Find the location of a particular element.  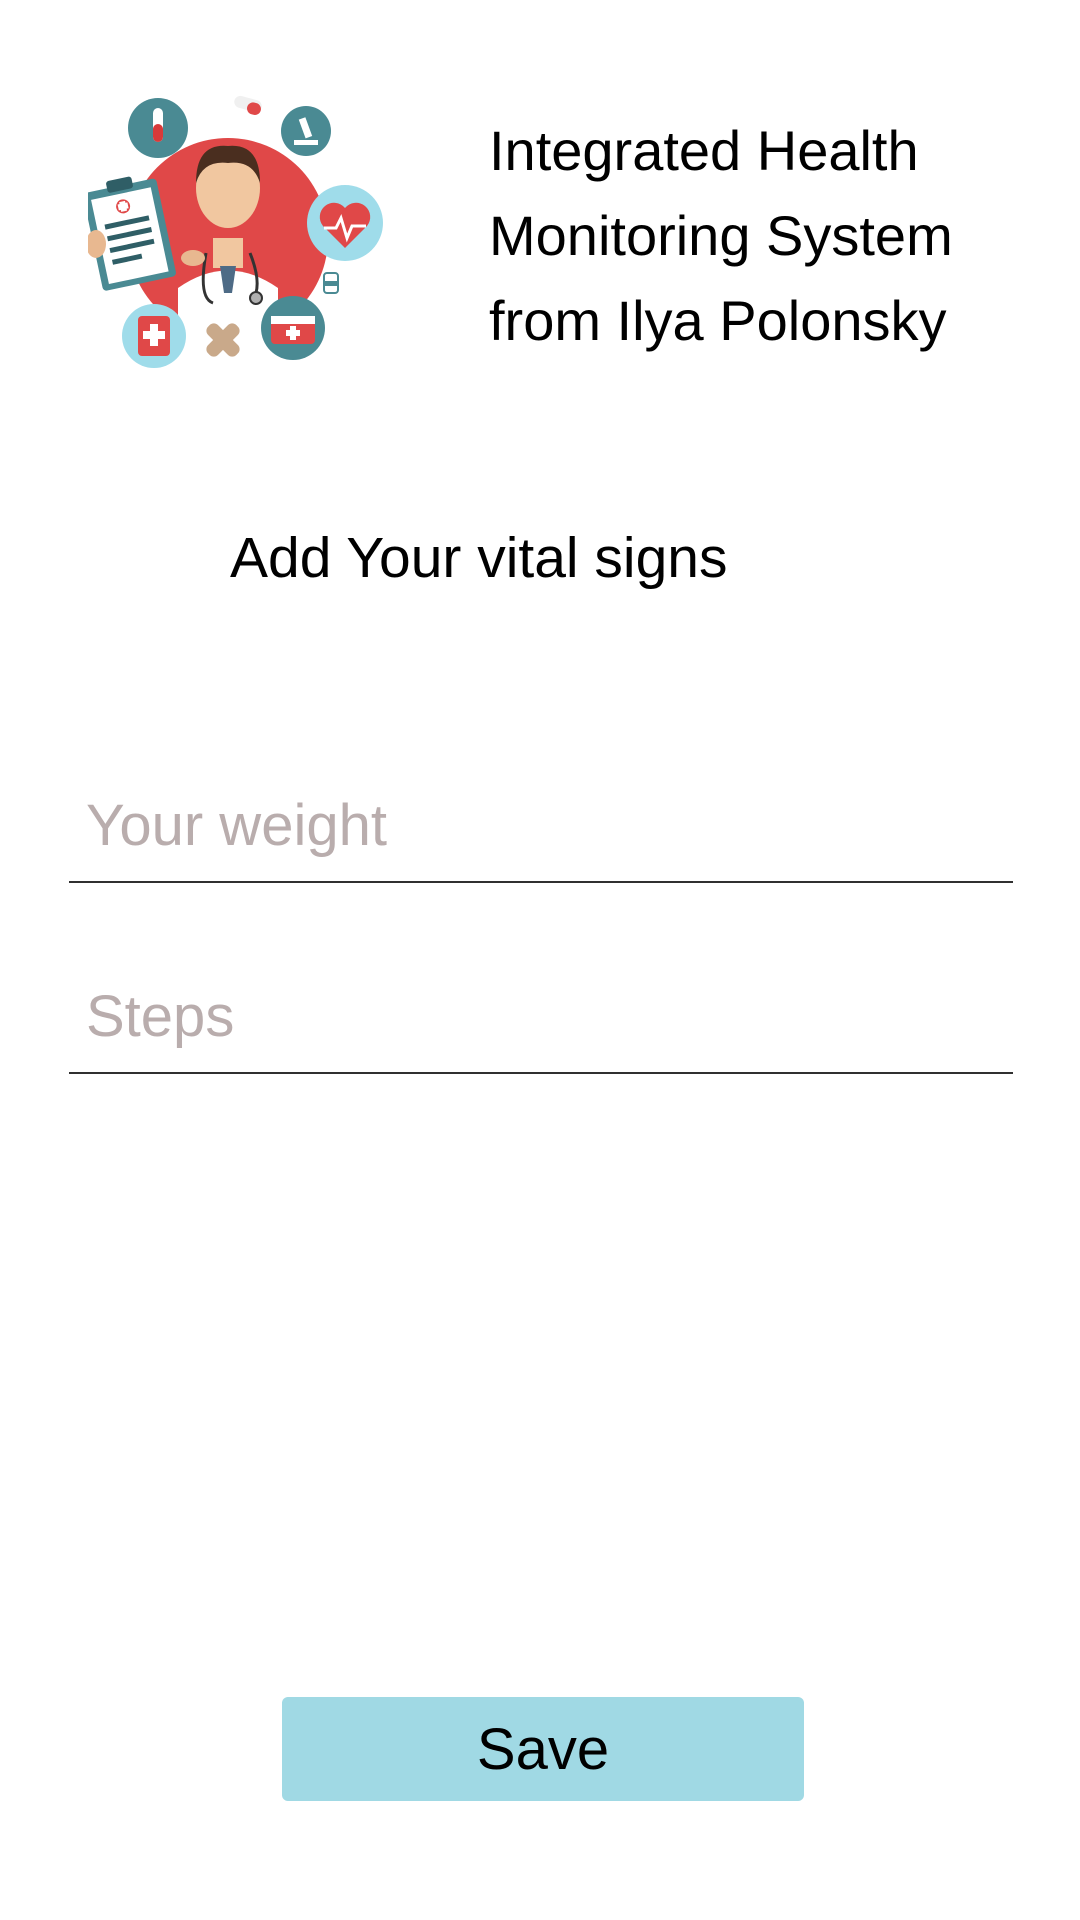

vital-signs-heading: Add Your vital signs is located at coordinates (479, 558).